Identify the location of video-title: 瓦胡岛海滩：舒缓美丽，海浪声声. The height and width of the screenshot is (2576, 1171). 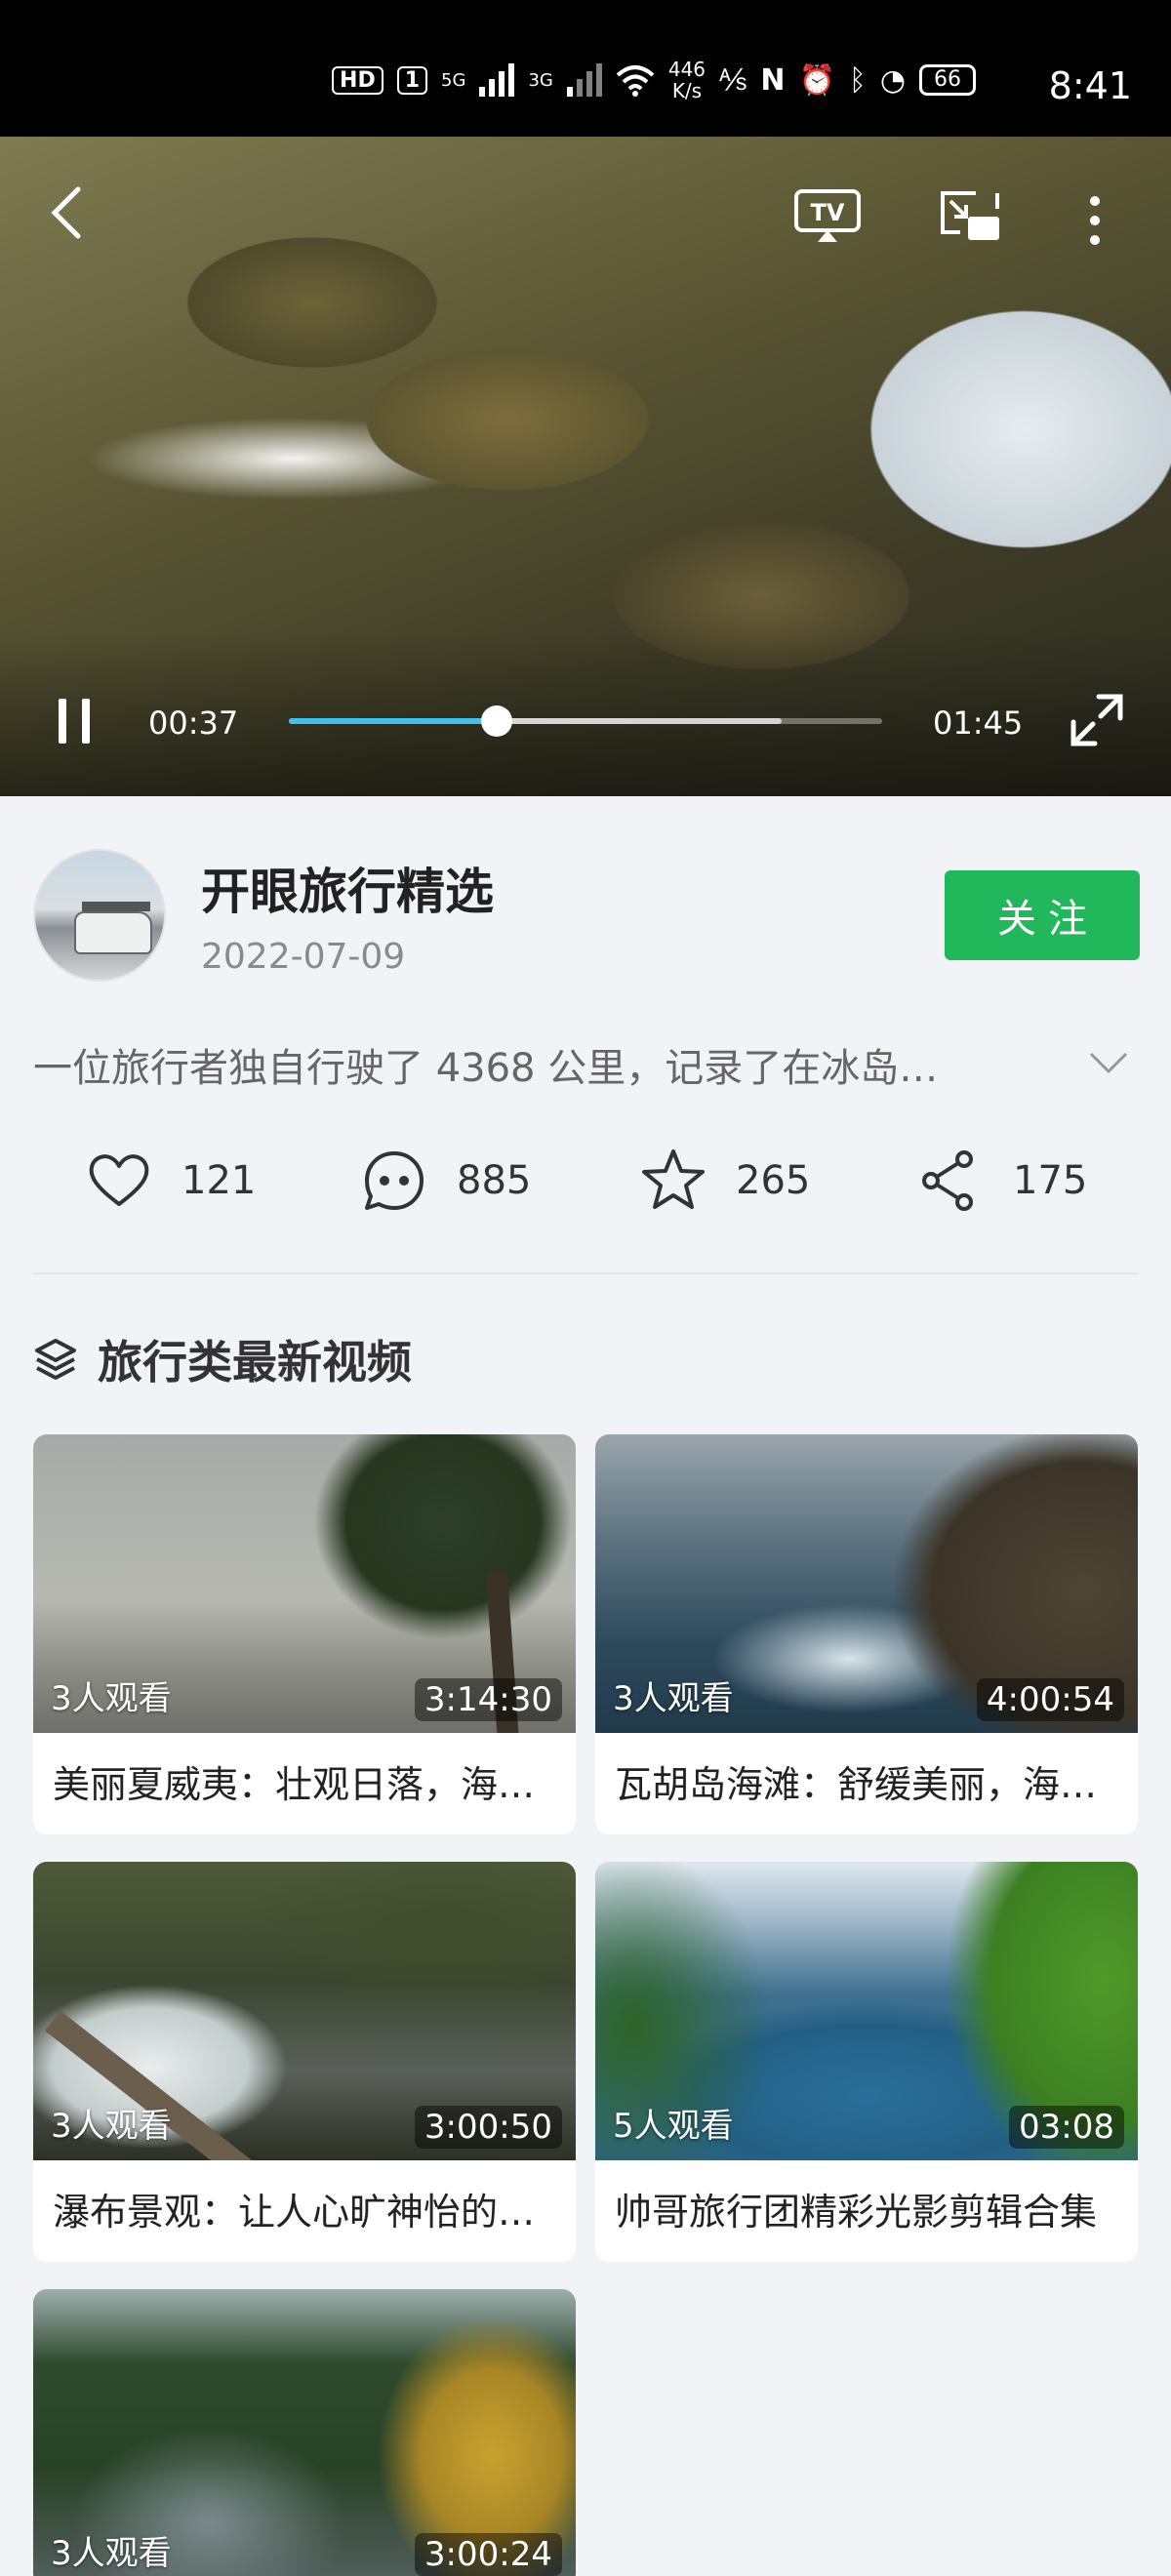
(876, 1784).